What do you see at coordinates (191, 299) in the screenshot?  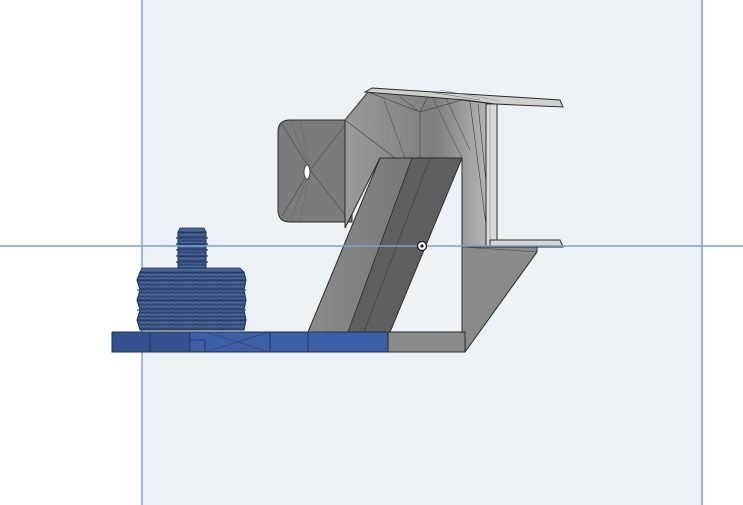 I see `screw-adapter` at bounding box center [191, 299].